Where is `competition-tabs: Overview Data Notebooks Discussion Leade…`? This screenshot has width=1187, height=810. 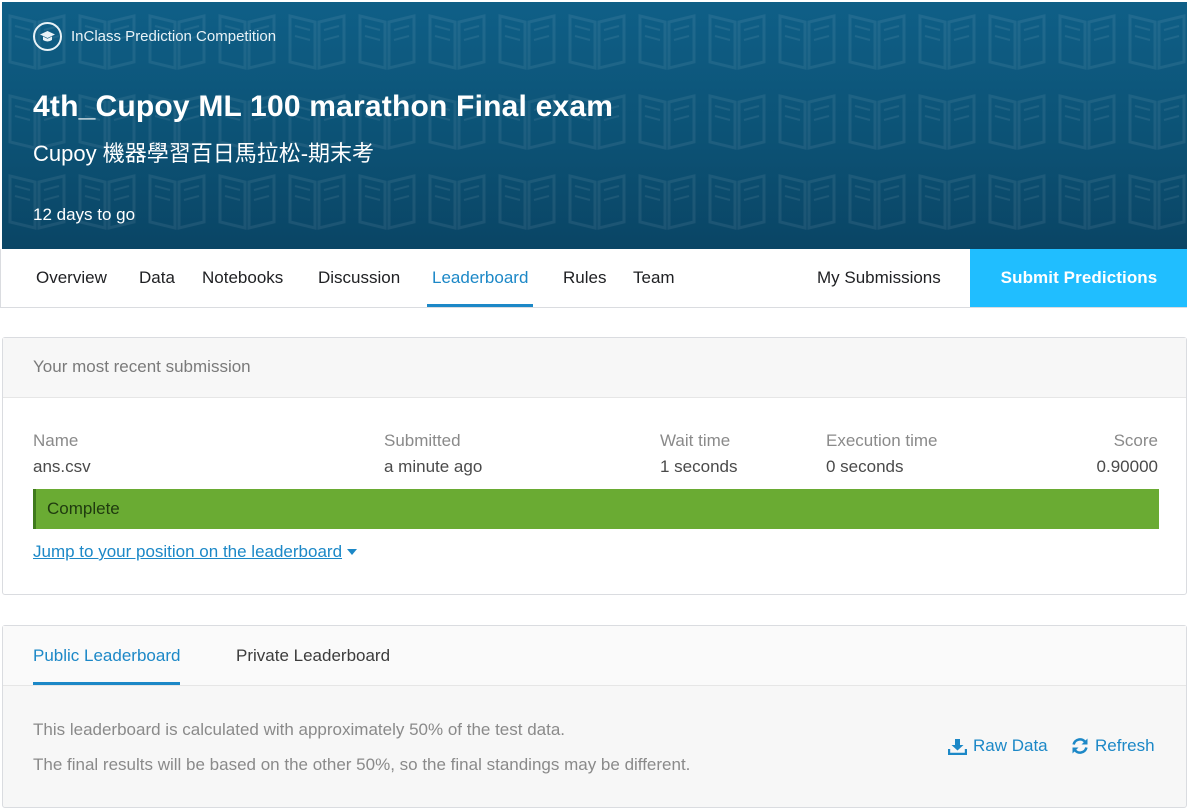 competition-tabs: Overview Data Notebooks Discussion Leade… is located at coordinates (593, 278).